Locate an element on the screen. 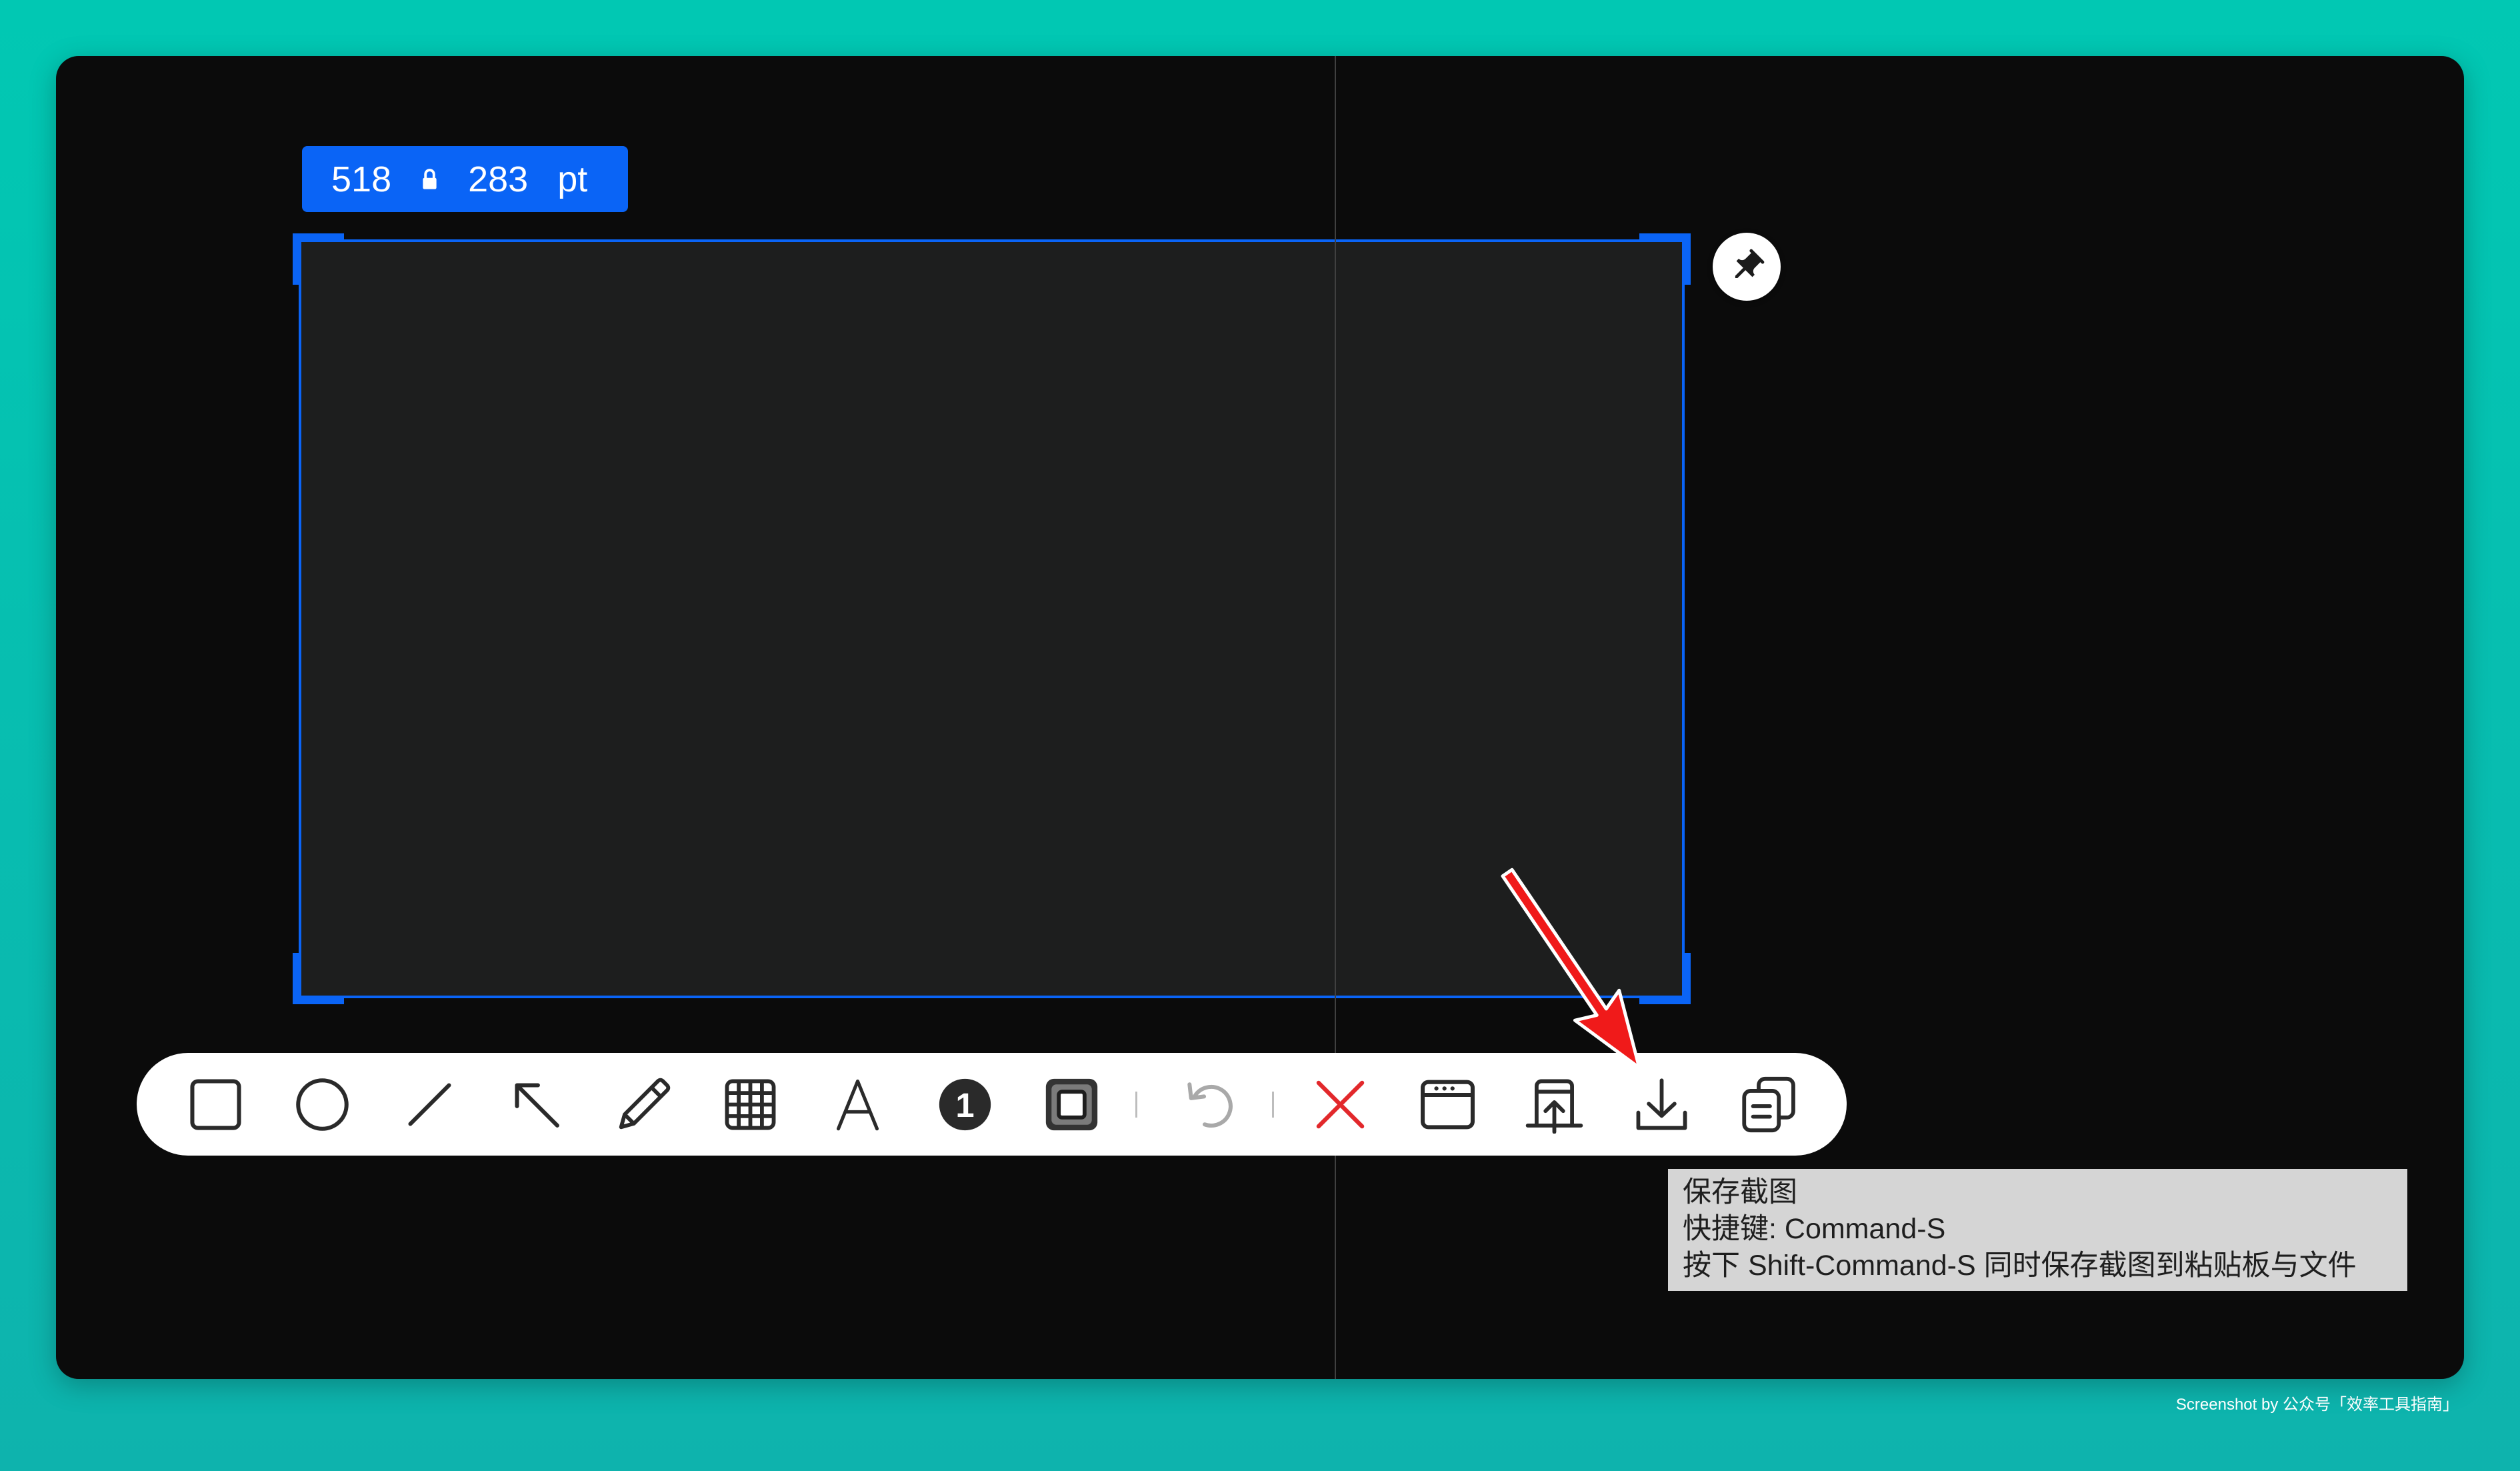 The width and height of the screenshot is (2520, 1471). size-label: 518 283 pt is located at coordinates (465, 179).